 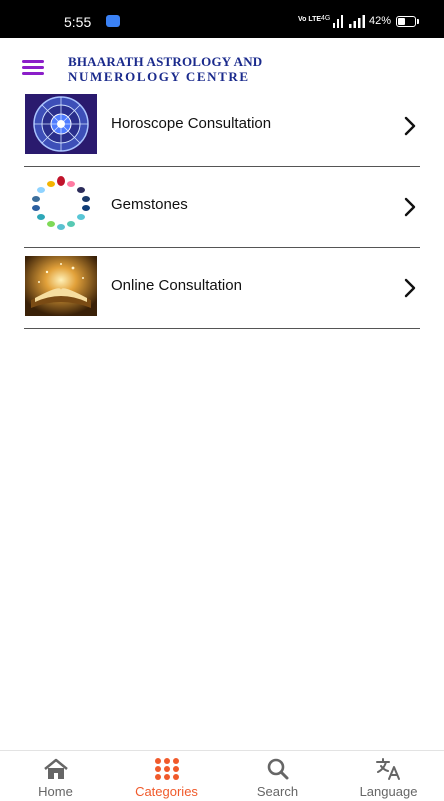 I want to click on battery-icon, so click(x=407, y=21).